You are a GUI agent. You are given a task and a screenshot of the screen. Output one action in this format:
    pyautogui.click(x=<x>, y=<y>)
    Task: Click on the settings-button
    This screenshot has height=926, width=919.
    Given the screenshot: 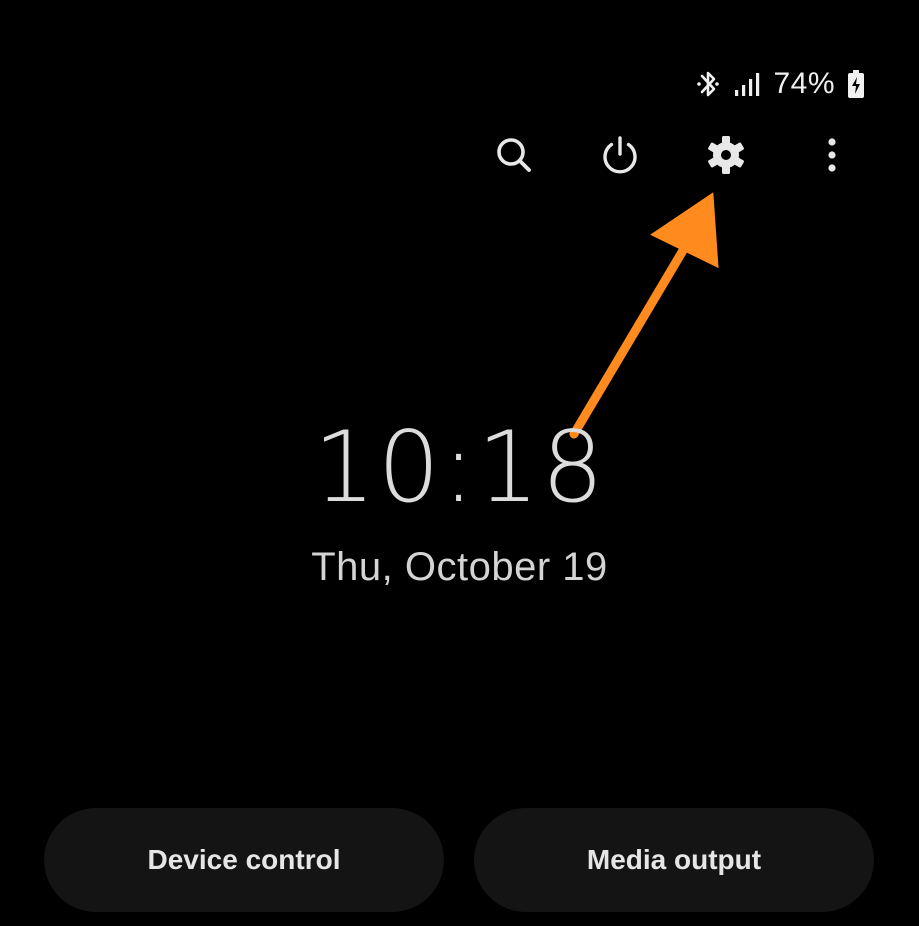 What is the action you would take?
    pyautogui.click(x=726, y=155)
    